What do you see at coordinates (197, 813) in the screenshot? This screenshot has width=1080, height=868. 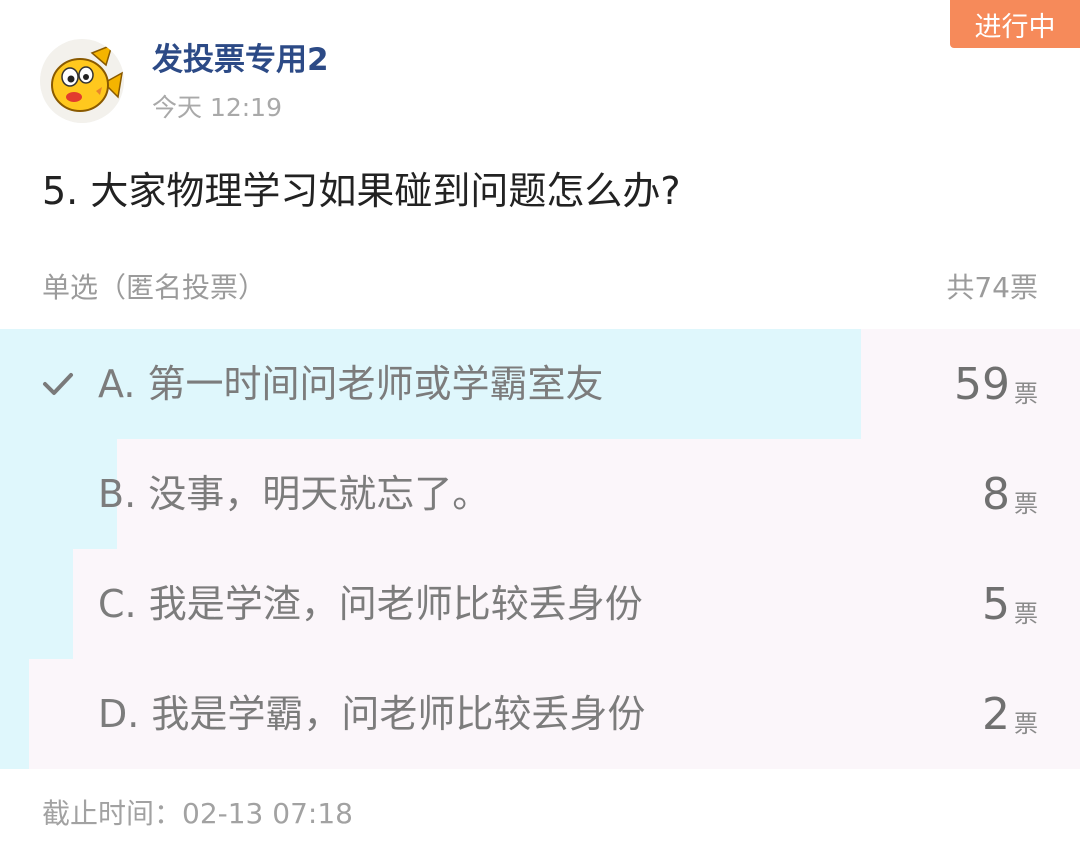 I see `deadline-text: 截止时间：02-13 07:18` at bounding box center [197, 813].